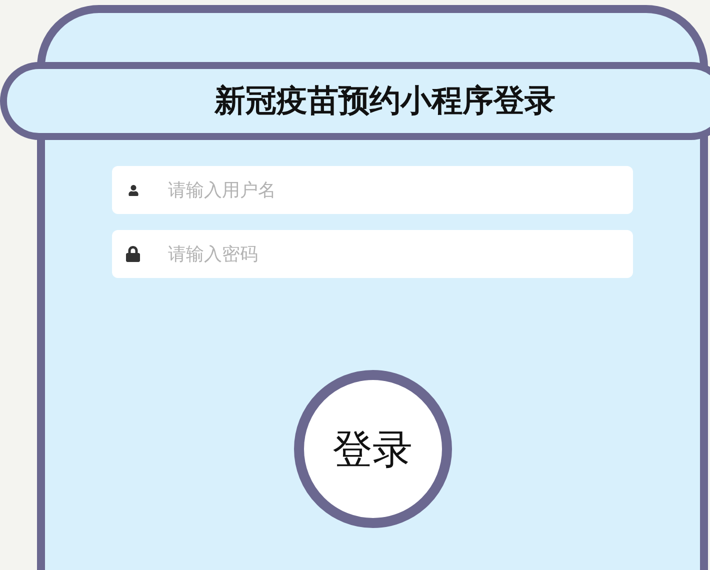  What do you see at coordinates (372, 190) in the screenshot?
I see `username-field: 请输入用户名` at bounding box center [372, 190].